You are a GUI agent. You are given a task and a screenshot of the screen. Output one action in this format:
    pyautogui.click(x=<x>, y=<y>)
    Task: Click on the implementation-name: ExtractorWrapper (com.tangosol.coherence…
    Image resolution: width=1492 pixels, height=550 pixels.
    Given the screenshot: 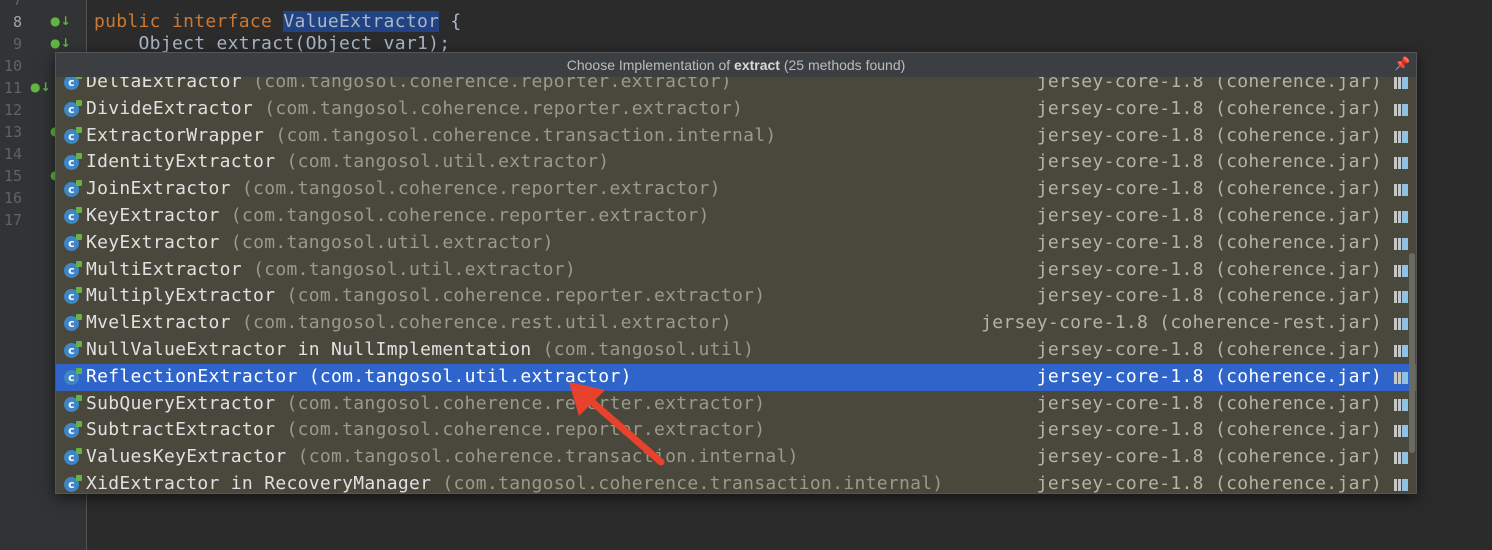 What is the action you would take?
    pyautogui.click(x=431, y=136)
    